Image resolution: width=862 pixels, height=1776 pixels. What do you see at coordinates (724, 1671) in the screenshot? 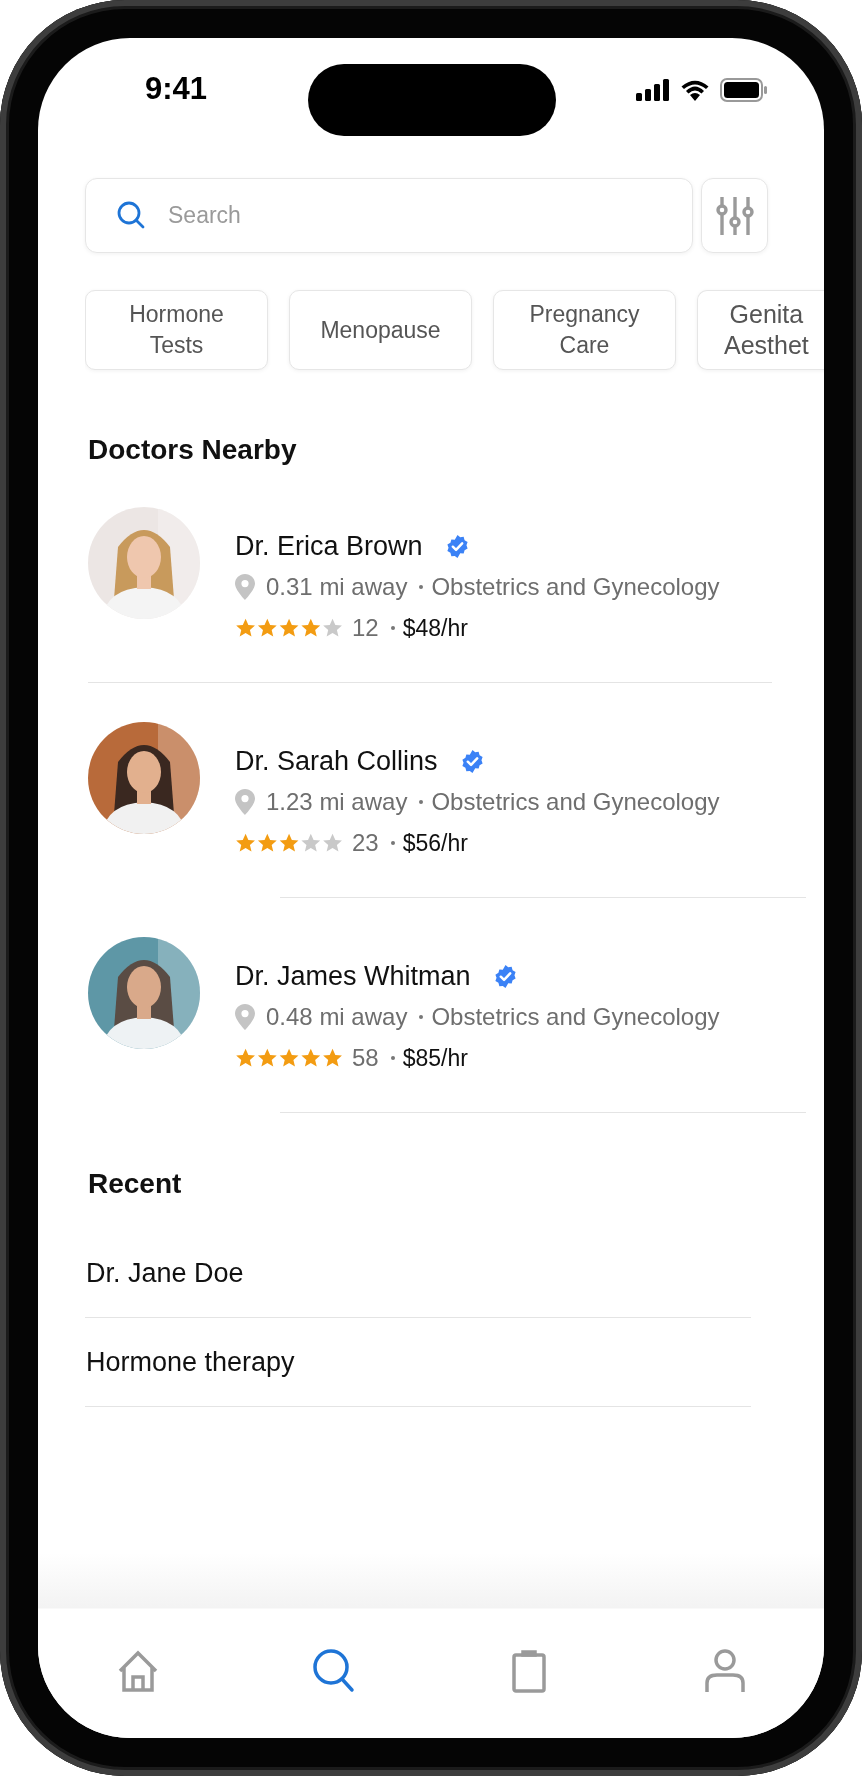
I see `profile-icon` at bounding box center [724, 1671].